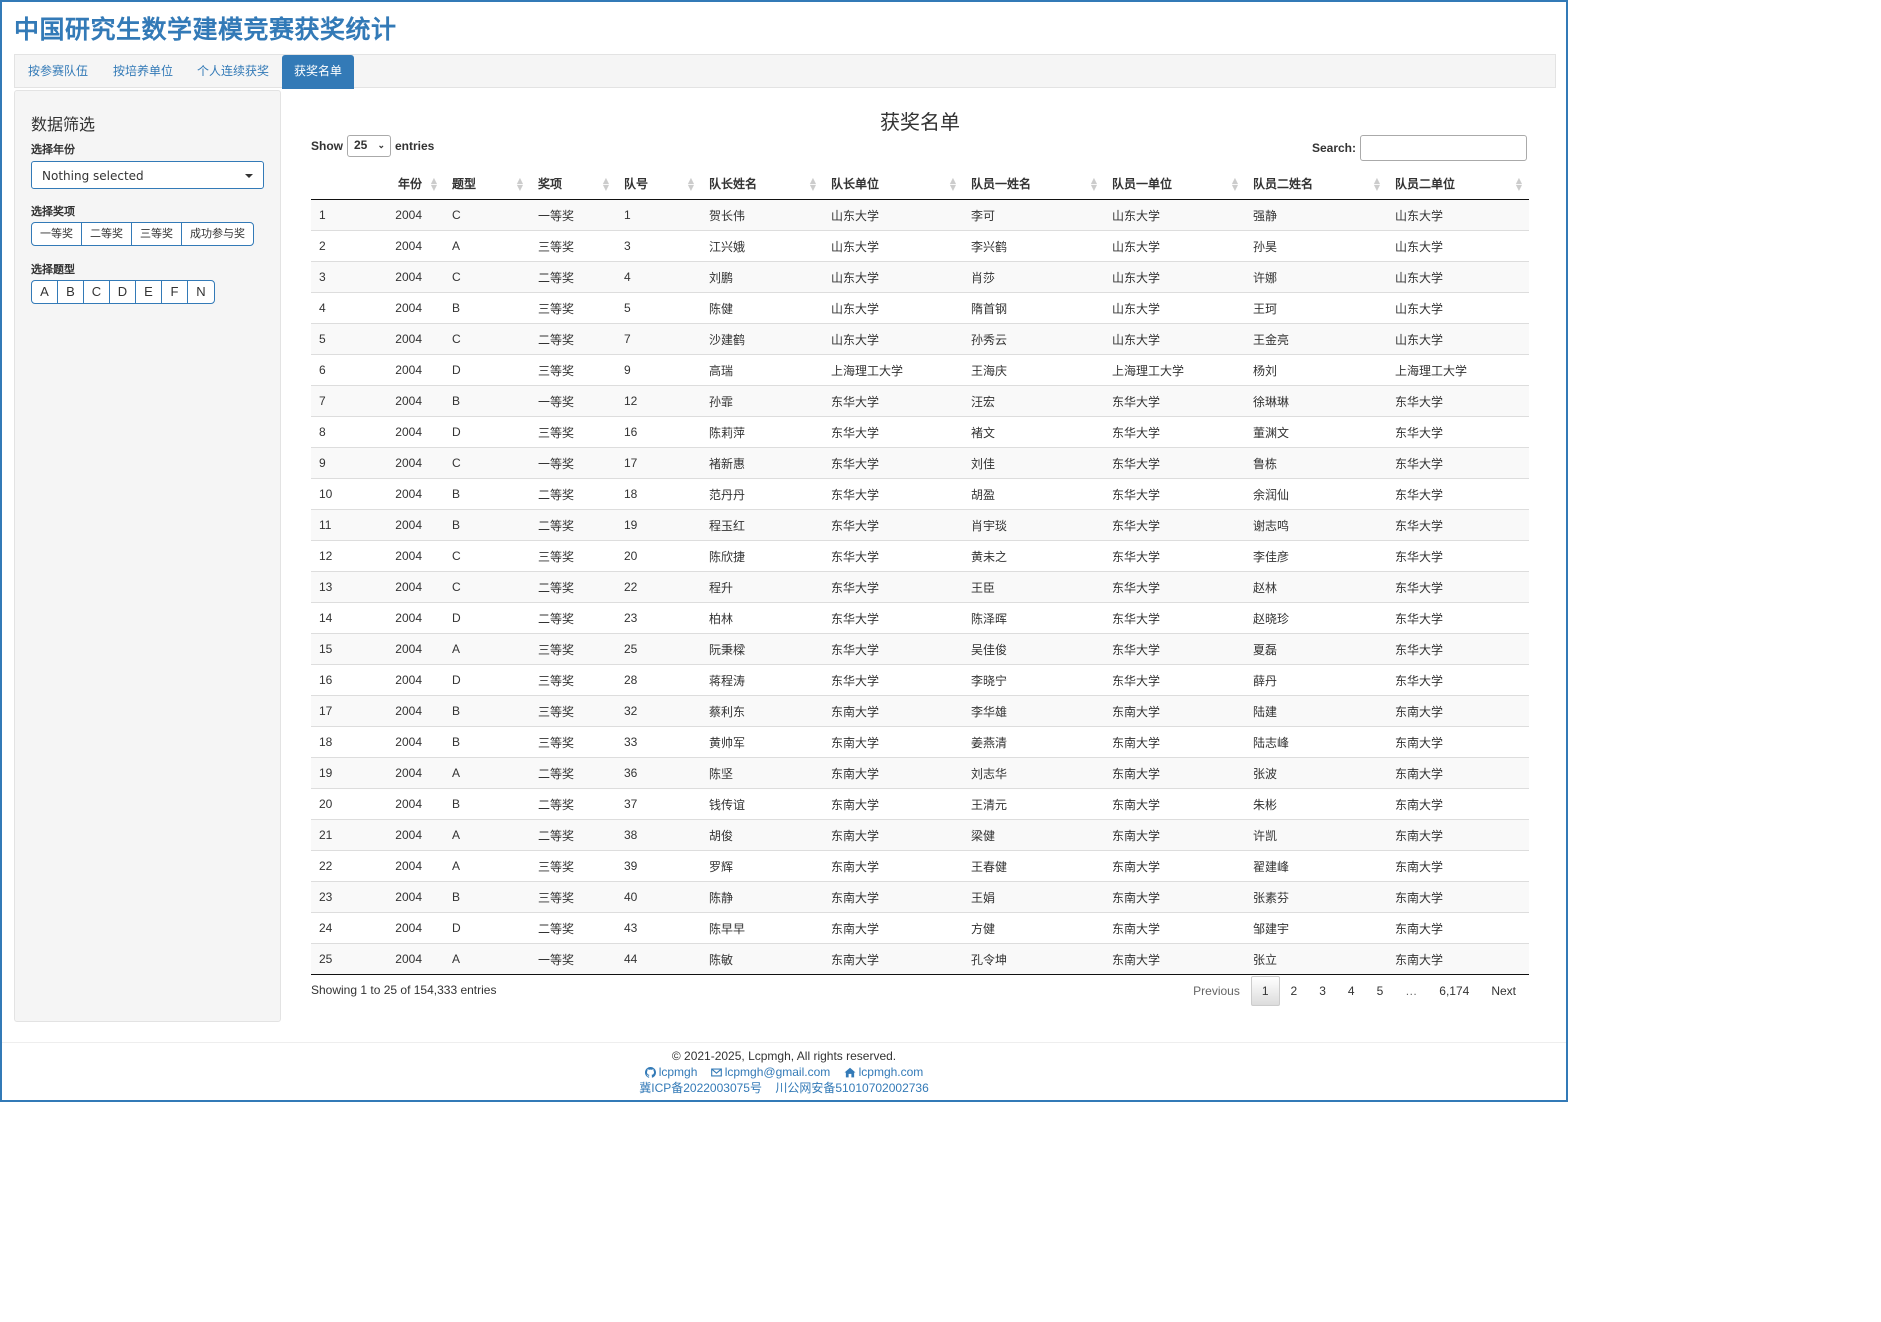 Image resolution: width=1881 pixels, height=1322 pixels. What do you see at coordinates (1458, 184) in the screenshot?
I see `column-header-member2-unit: 队员二单位 ▲ ▼` at bounding box center [1458, 184].